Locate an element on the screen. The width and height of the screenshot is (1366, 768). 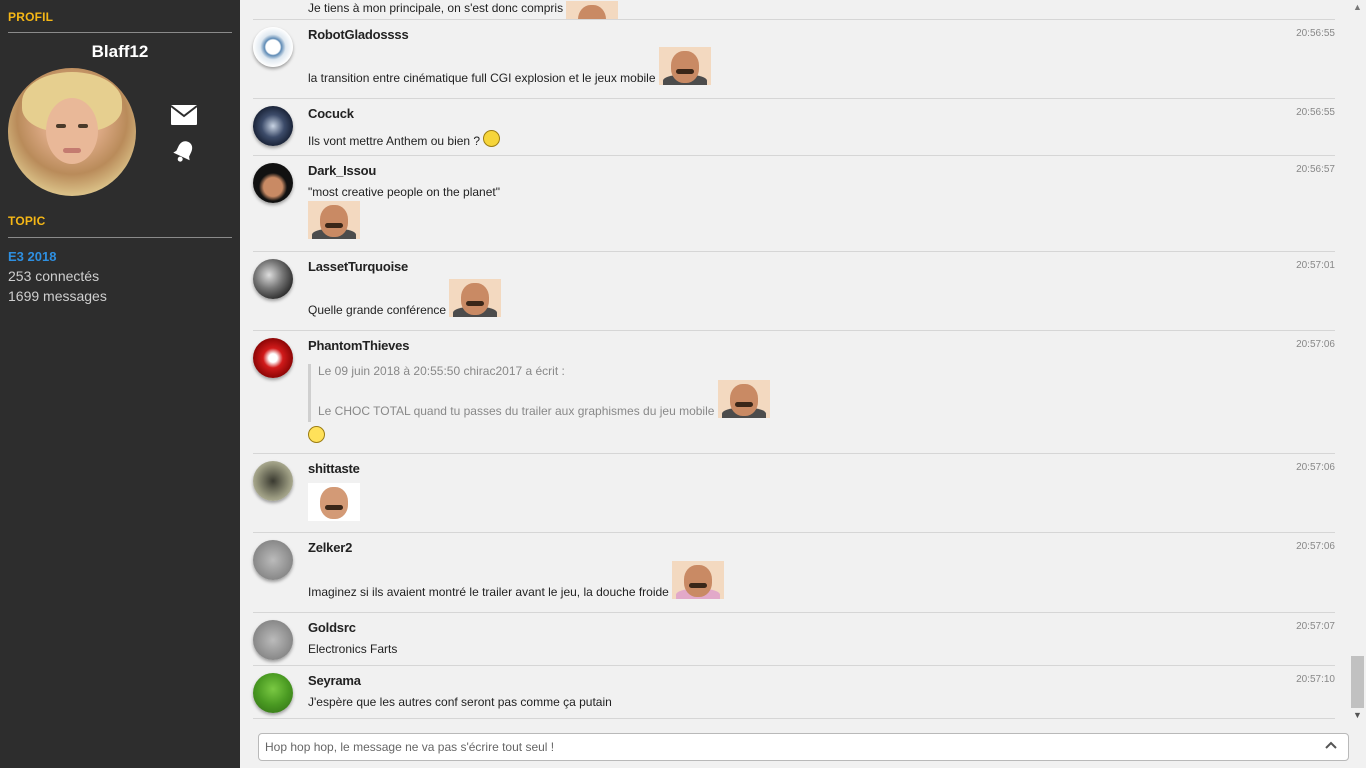
message-text: "most creative people on the planet" is located at coordinates (404, 192).